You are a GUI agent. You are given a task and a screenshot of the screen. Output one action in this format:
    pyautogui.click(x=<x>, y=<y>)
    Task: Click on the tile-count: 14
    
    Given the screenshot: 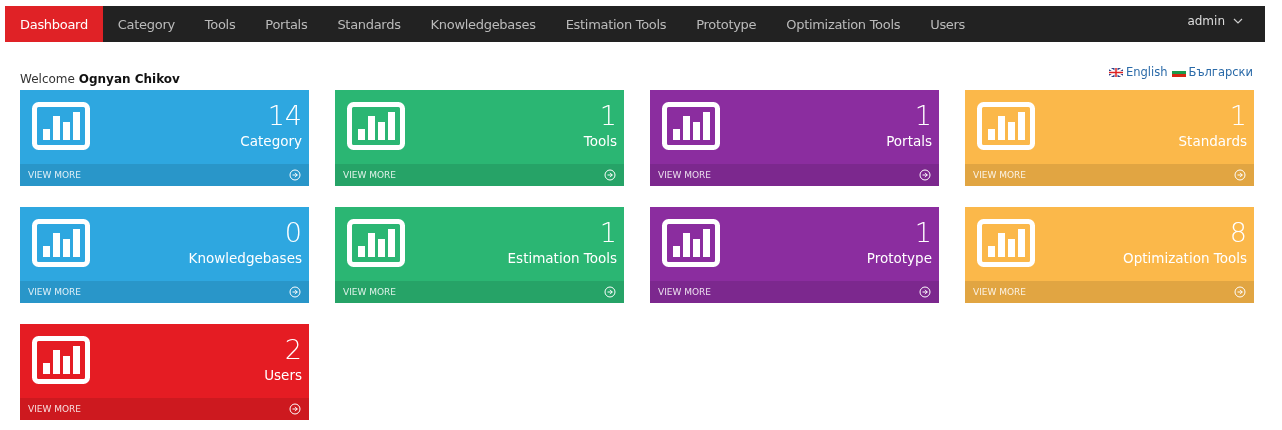 What is the action you would take?
    pyautogui.click(x=284, y=116)
    